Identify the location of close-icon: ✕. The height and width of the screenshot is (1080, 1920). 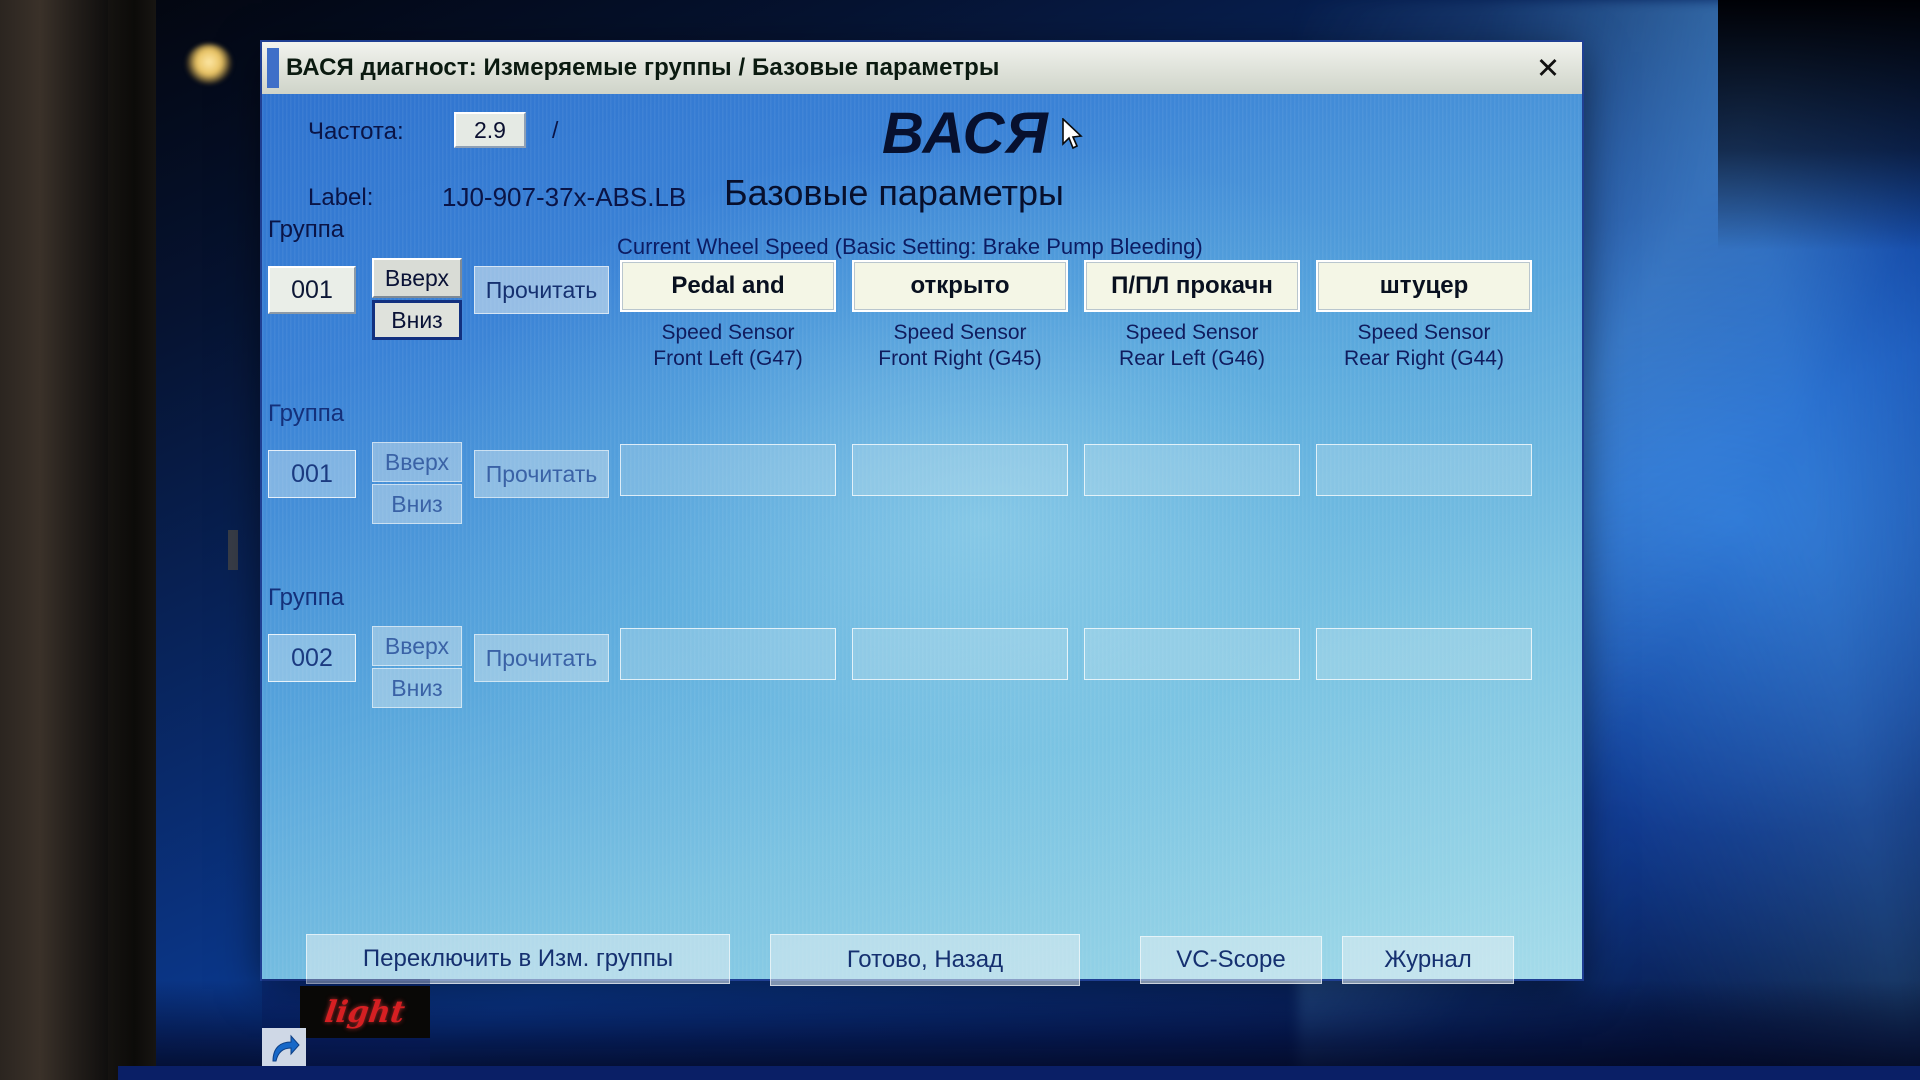
(1548, 69).